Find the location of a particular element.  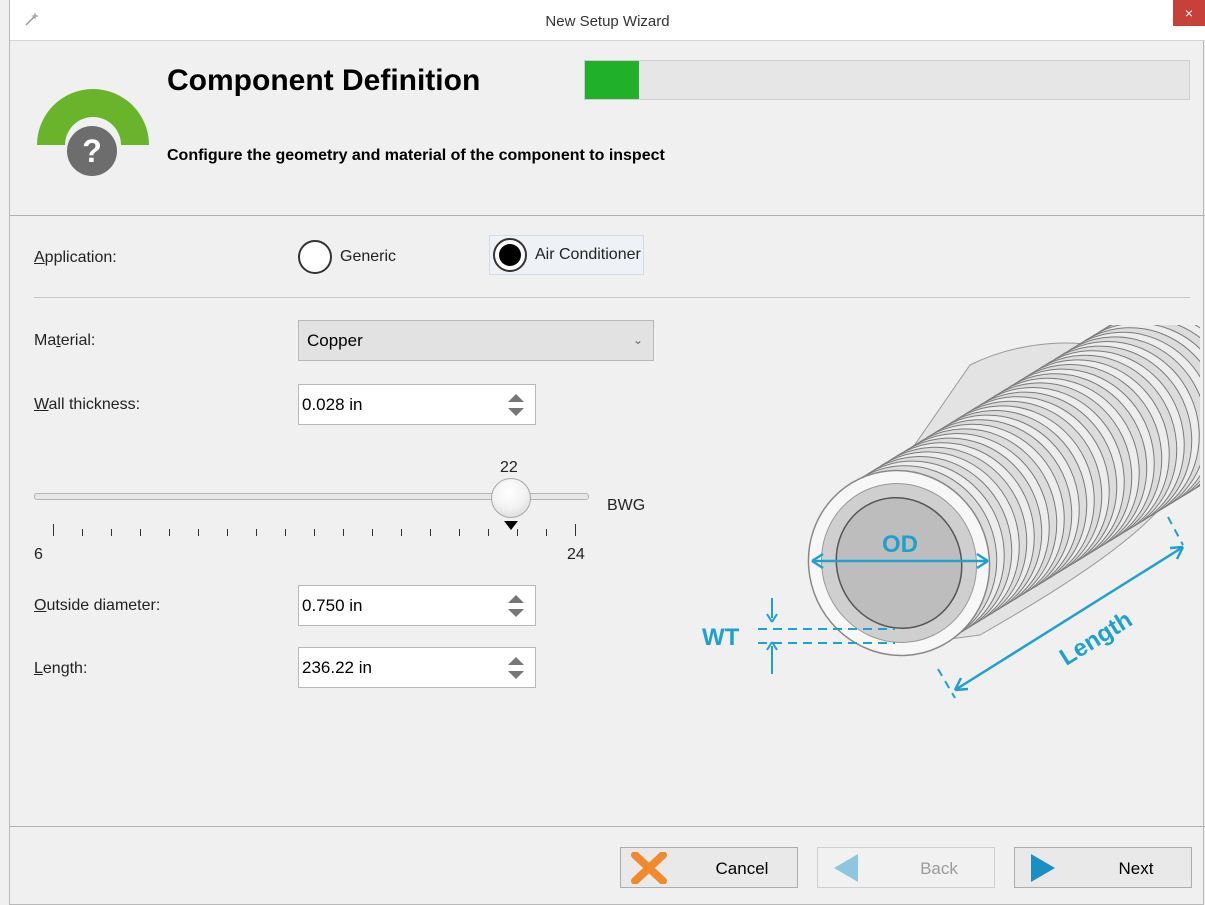

wall-thickness-stepper: 0.028 in is located at coordinates (417, 404).